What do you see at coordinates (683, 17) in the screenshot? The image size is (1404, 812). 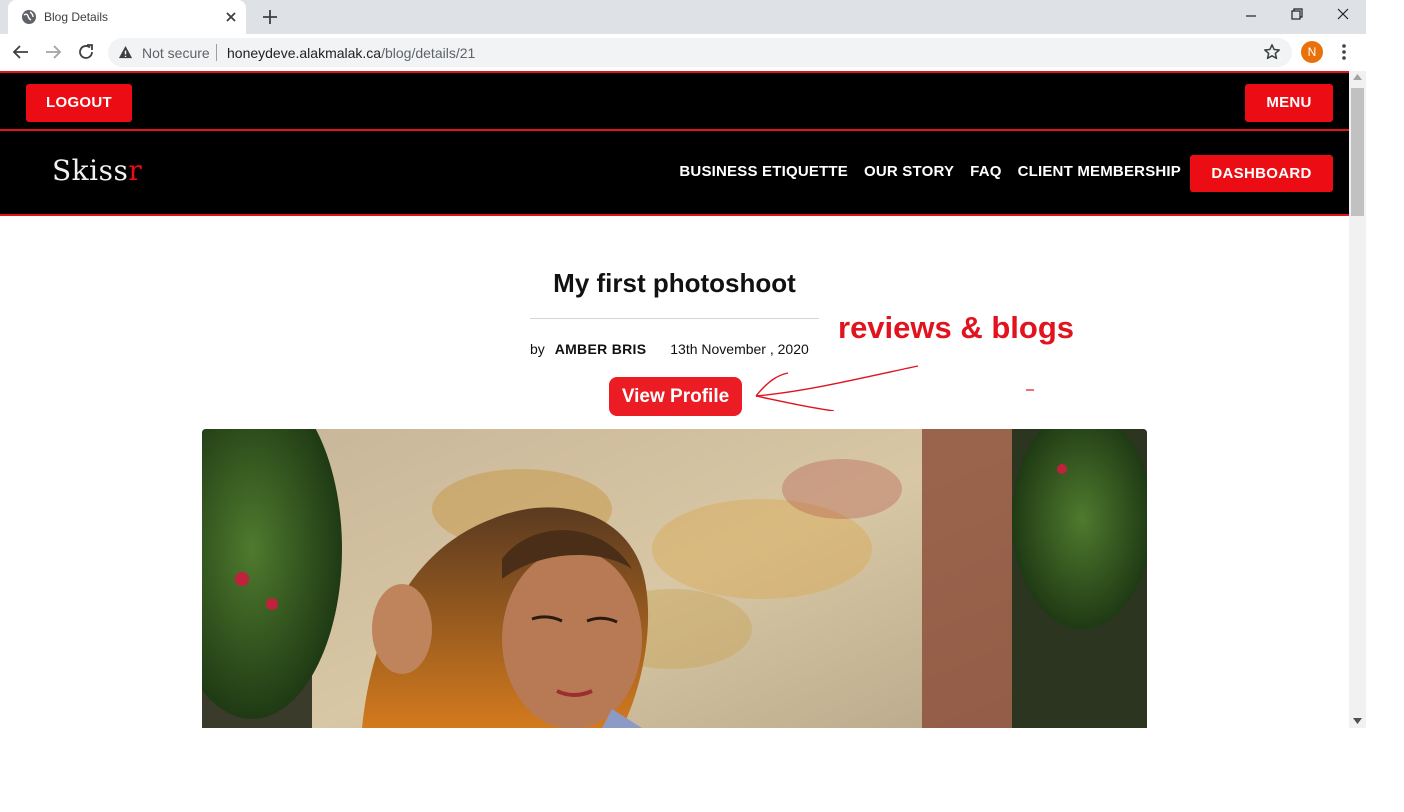 I see `browser-tab-strip: Blog Details` at bounding box center [683, 17].